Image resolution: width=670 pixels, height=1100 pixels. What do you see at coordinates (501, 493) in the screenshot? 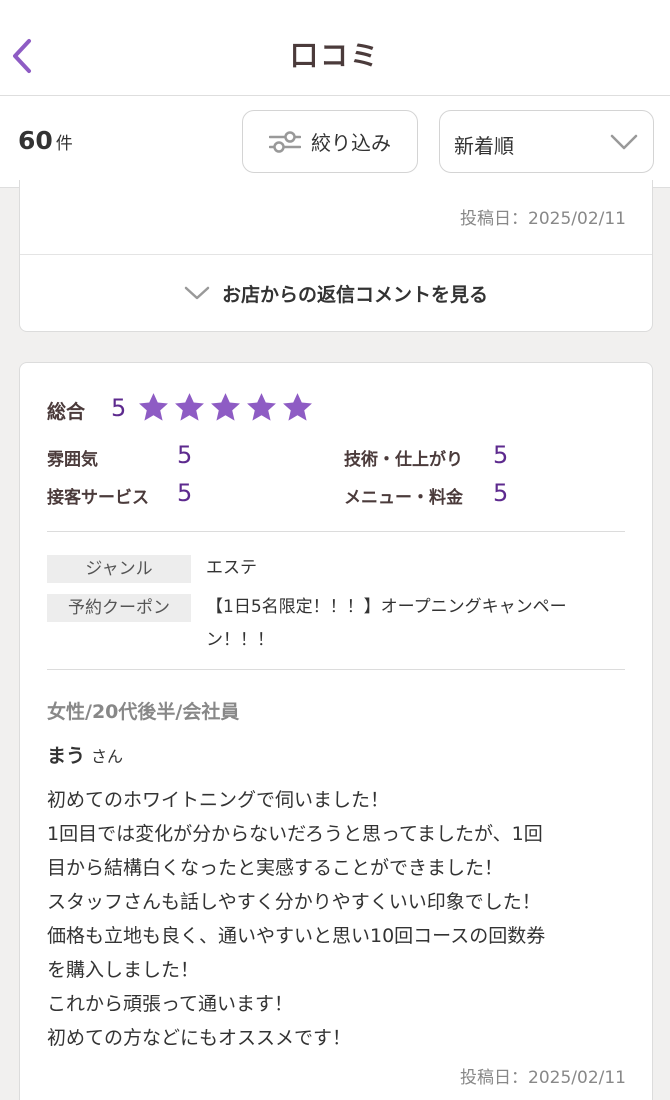
I see `rating-value-menu-price: 5` at bounding box center [501, 493].